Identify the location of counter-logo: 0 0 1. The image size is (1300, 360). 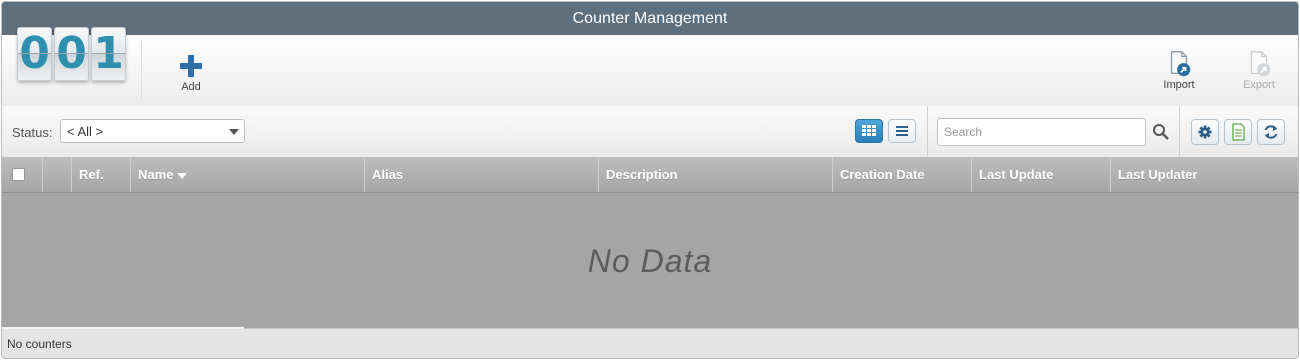
(71, 54).